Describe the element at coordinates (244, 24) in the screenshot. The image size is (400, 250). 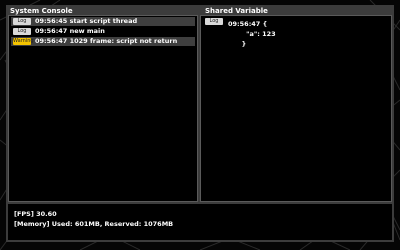
I see `variable-time: 09:56:47` at that location.